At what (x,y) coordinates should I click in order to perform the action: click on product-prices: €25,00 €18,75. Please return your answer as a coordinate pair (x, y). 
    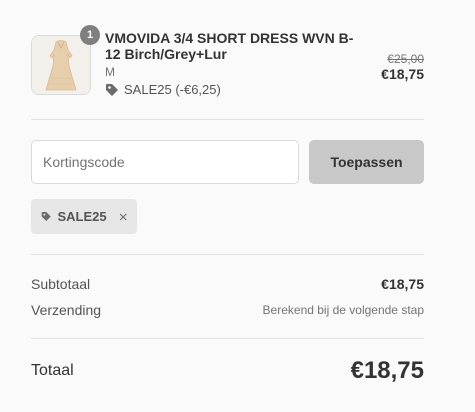
    Looking at the image, I should click on (402, 67).